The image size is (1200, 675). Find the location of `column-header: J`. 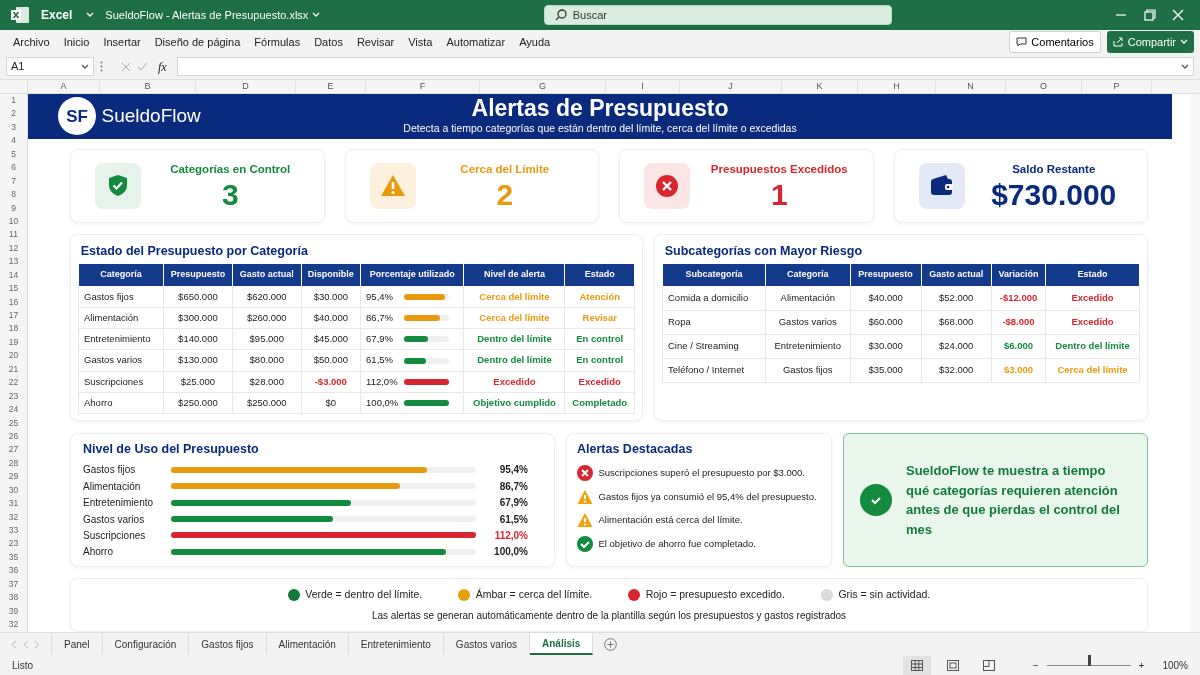

column-header: J is located at coordinates (731, 86).